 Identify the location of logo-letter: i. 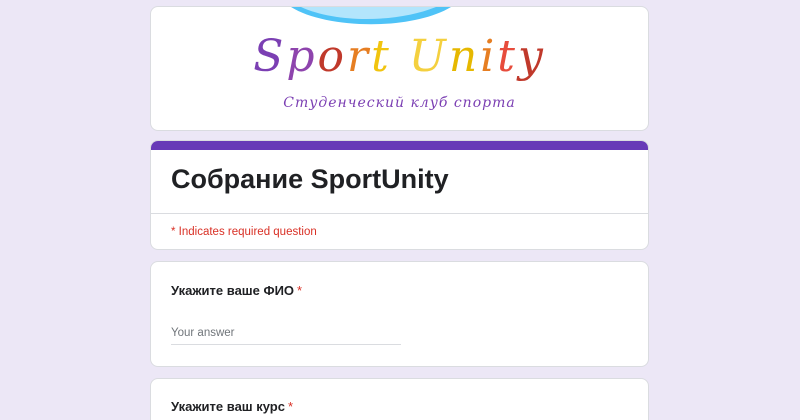
(489, 56).